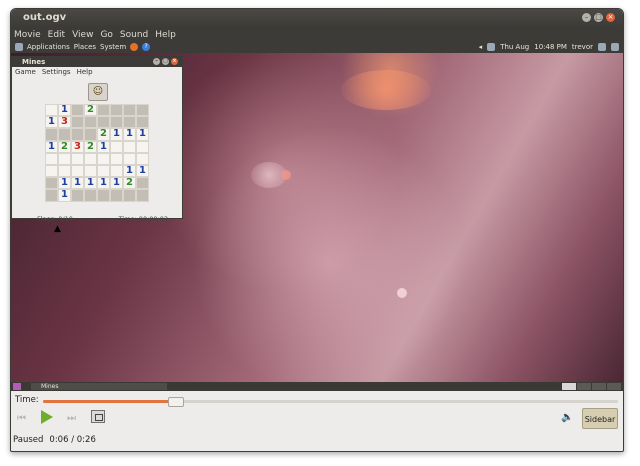 The image size is (640, 466). I want to click on power-icon, so click(615, 47).